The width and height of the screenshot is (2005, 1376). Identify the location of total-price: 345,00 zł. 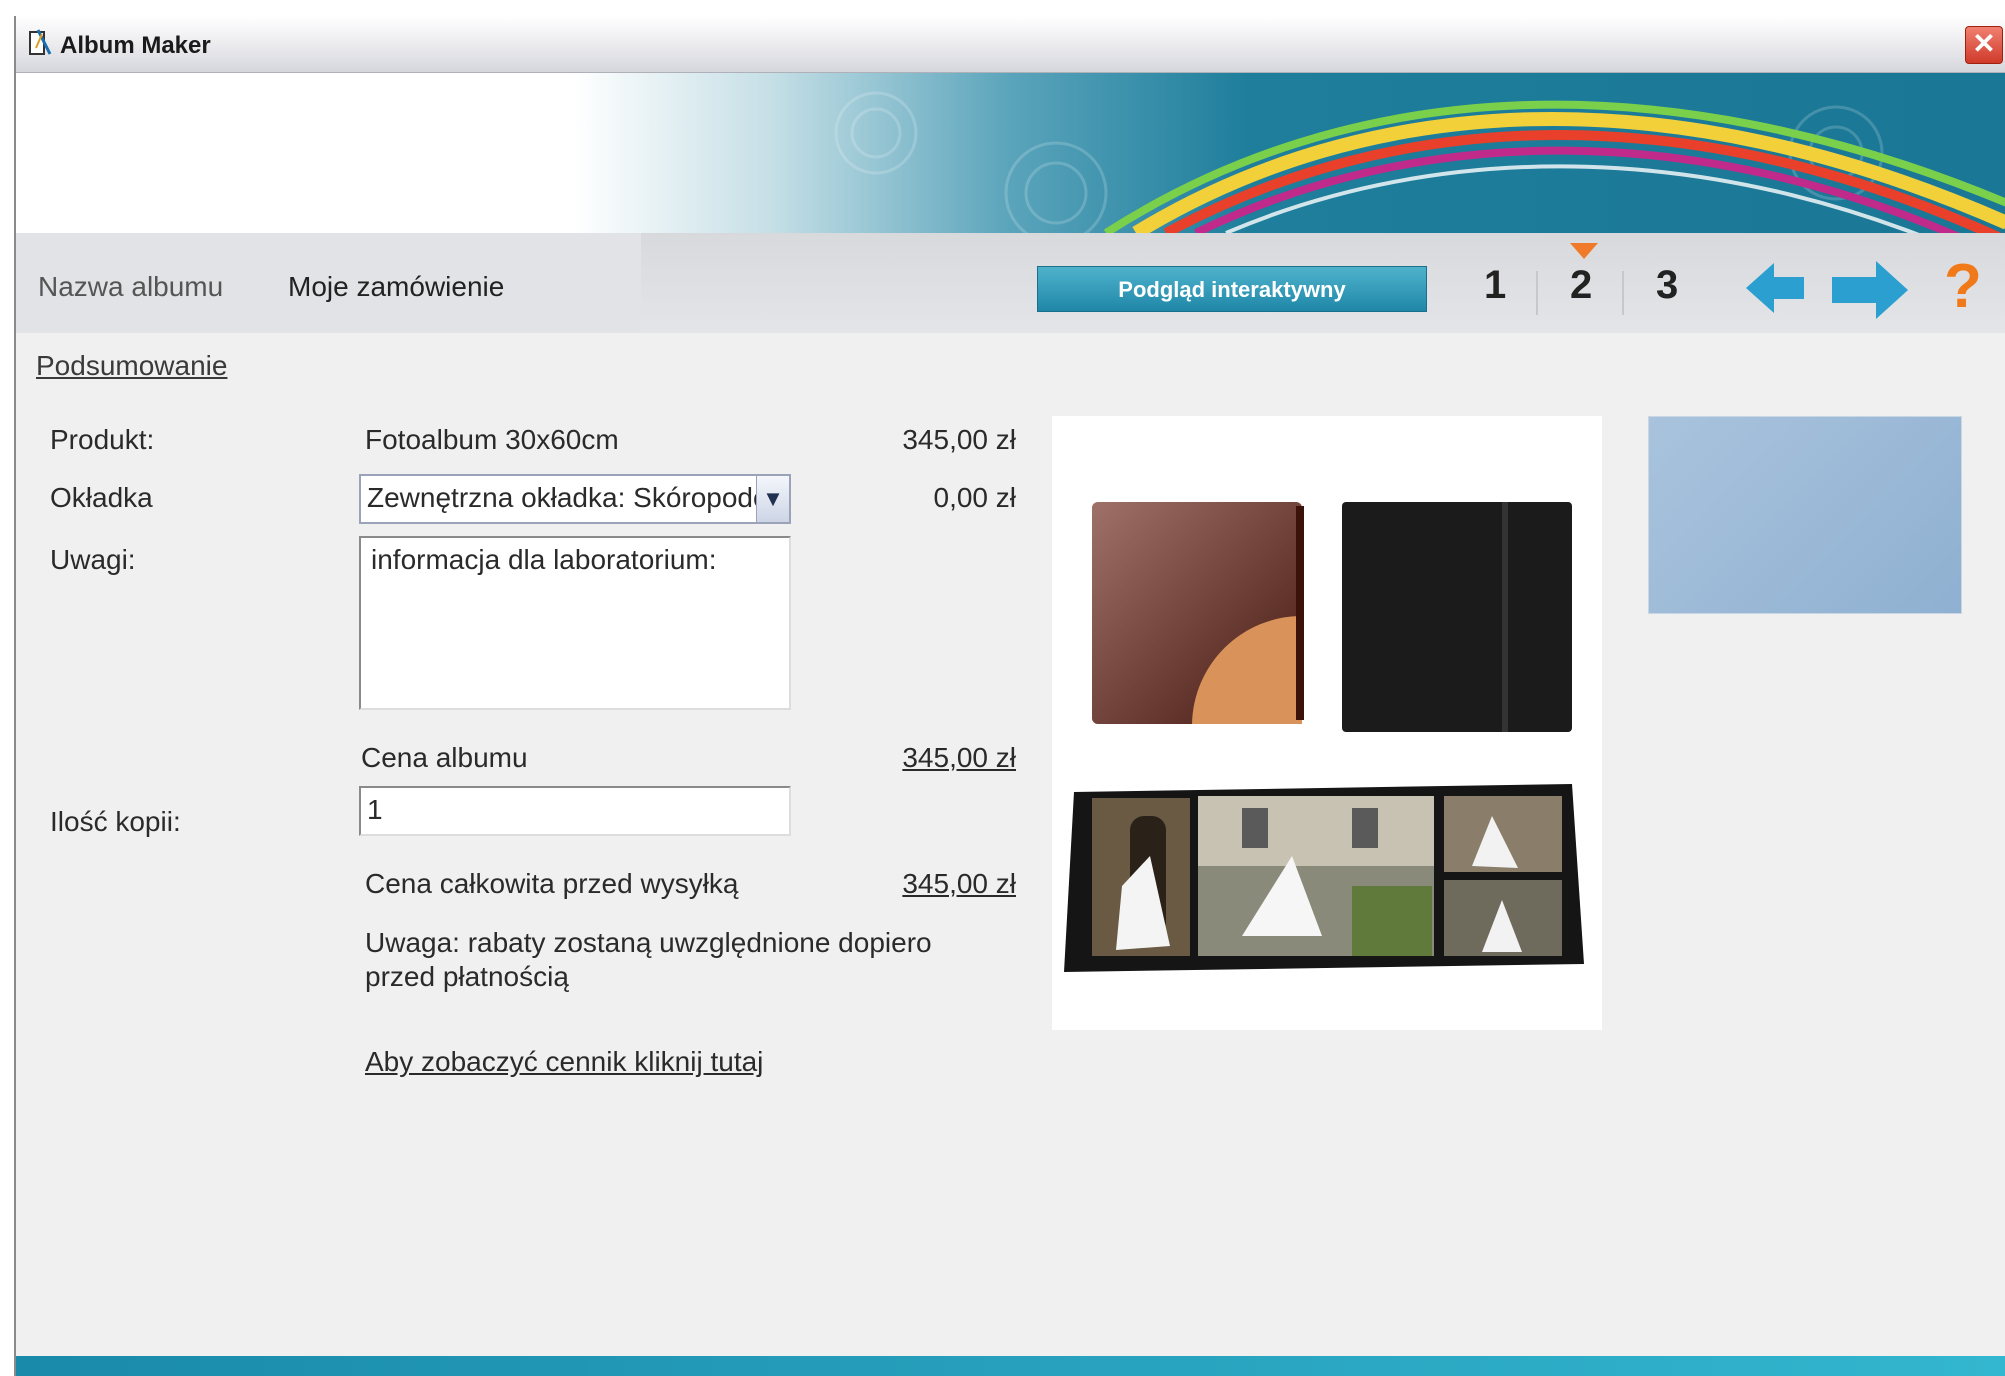
(959, 883).